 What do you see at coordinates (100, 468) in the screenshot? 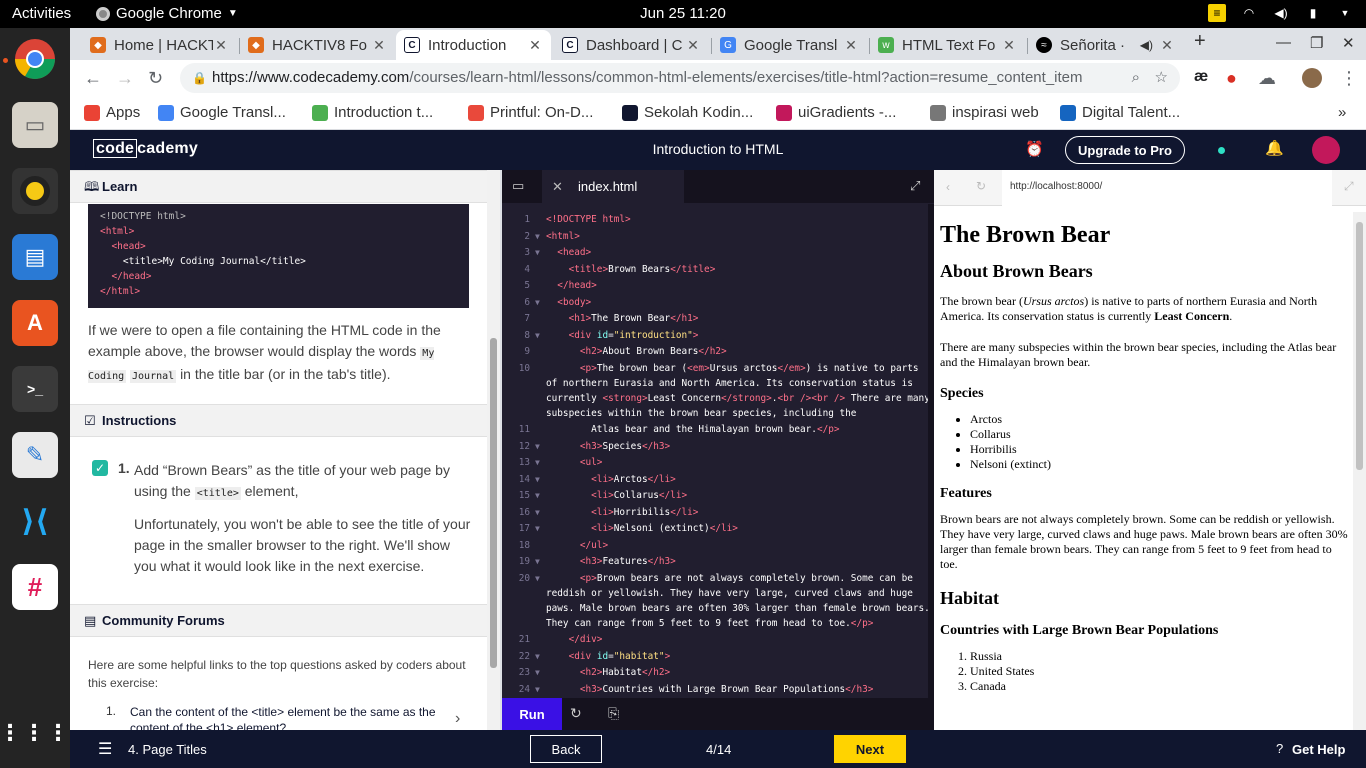
I see `task-complete-checkbox: ✓` at bounding box center [100, 468].